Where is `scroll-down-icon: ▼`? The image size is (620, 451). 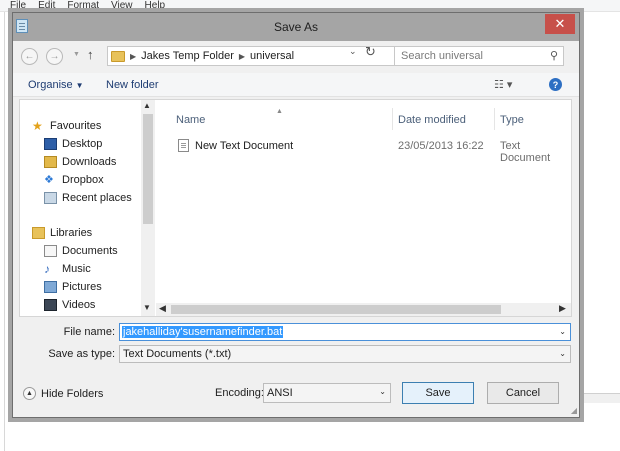 scroll-down-icon: ▼ is located at coordinates (147, 307).